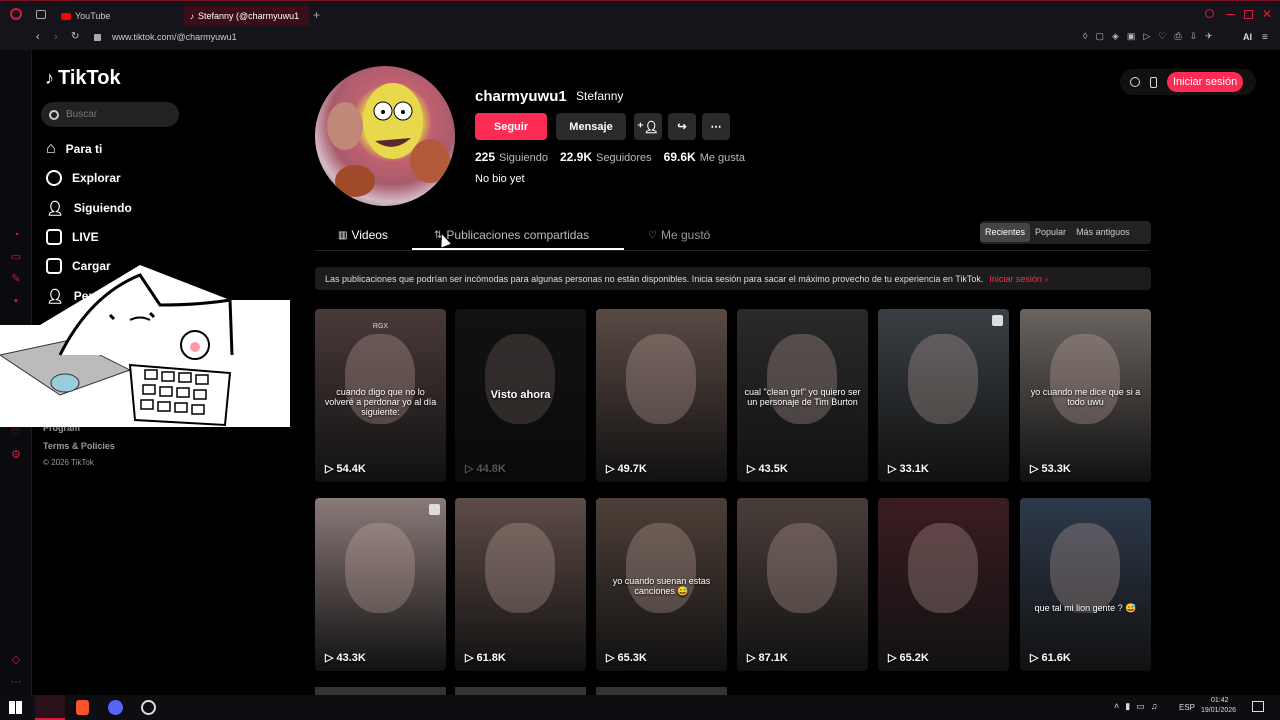 The image size is (1280, 720). Describe the element at coordinates (1220, 700) in the screenshot. I see `clock-time: 01:42` at that location.